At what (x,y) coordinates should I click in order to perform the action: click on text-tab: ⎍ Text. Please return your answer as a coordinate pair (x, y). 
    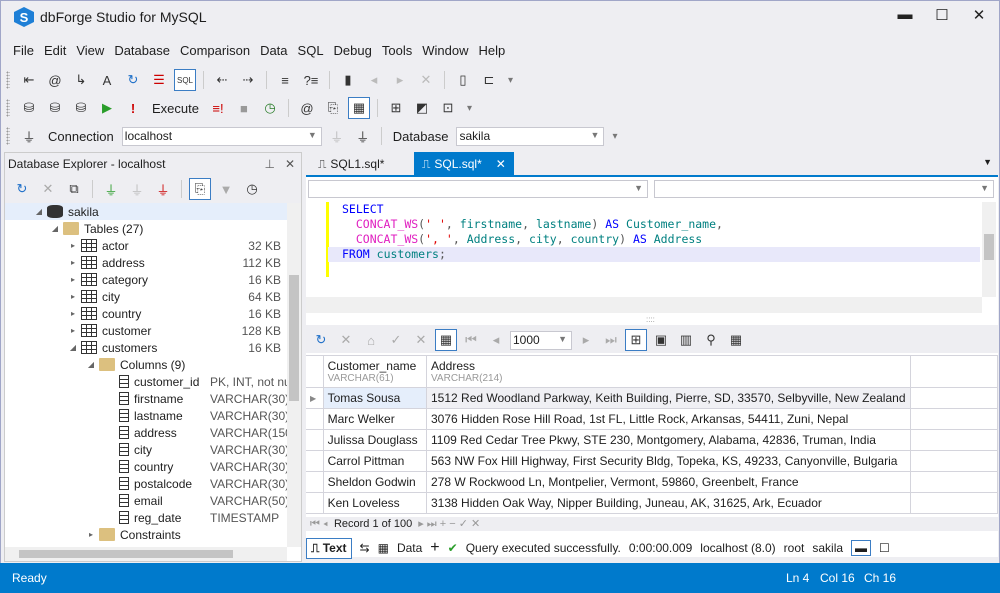
    Looking at the image, I should click on (329, 548).